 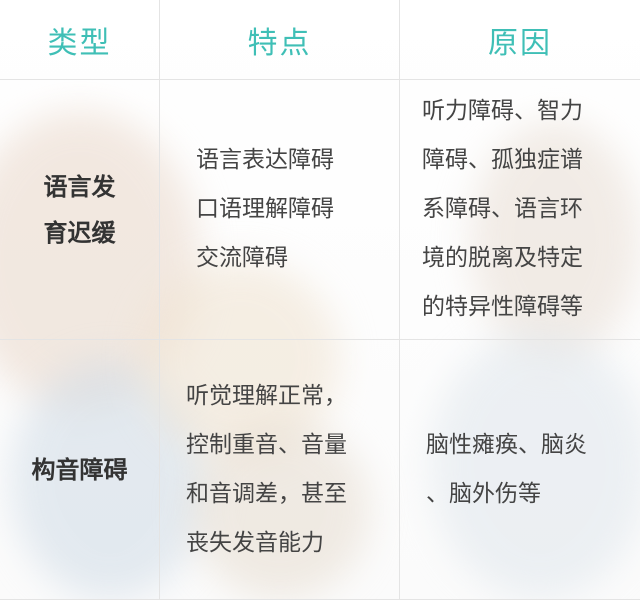 I want to click on row1-reason-line4: 境的脱离及特定, so click(x=502, y=258).